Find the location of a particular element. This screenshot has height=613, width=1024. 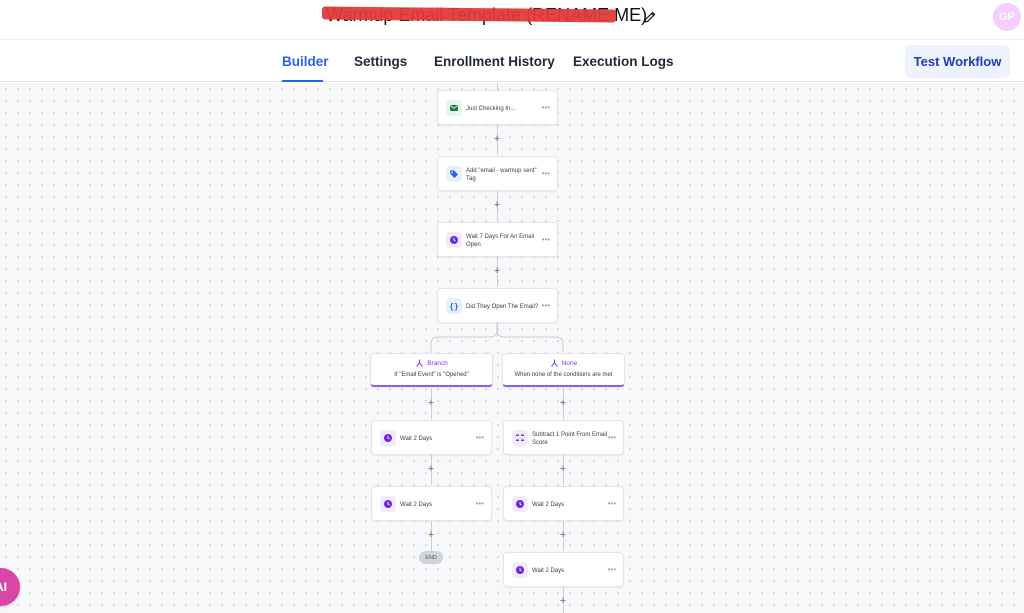

end-marker: END is located at coordinates (431, 557).